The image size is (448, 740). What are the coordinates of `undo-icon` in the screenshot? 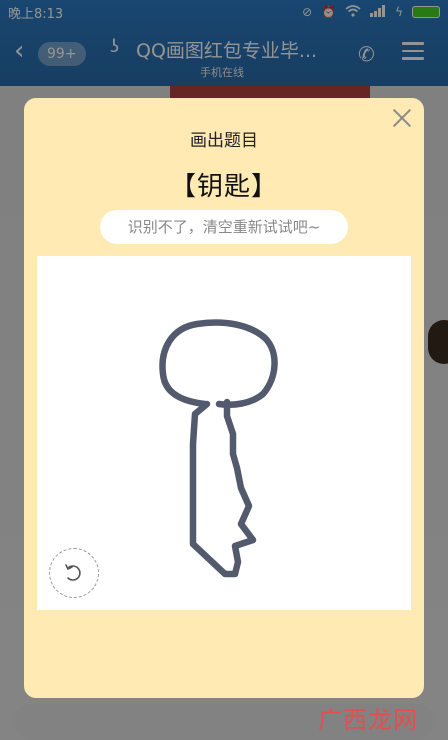 It's located at (73, 572).